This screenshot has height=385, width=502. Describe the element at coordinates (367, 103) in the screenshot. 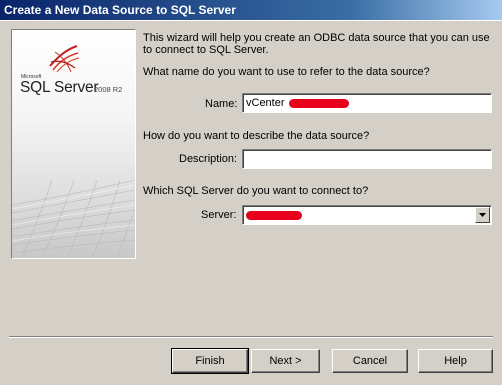

I see `name-input: vCenter` at that location.